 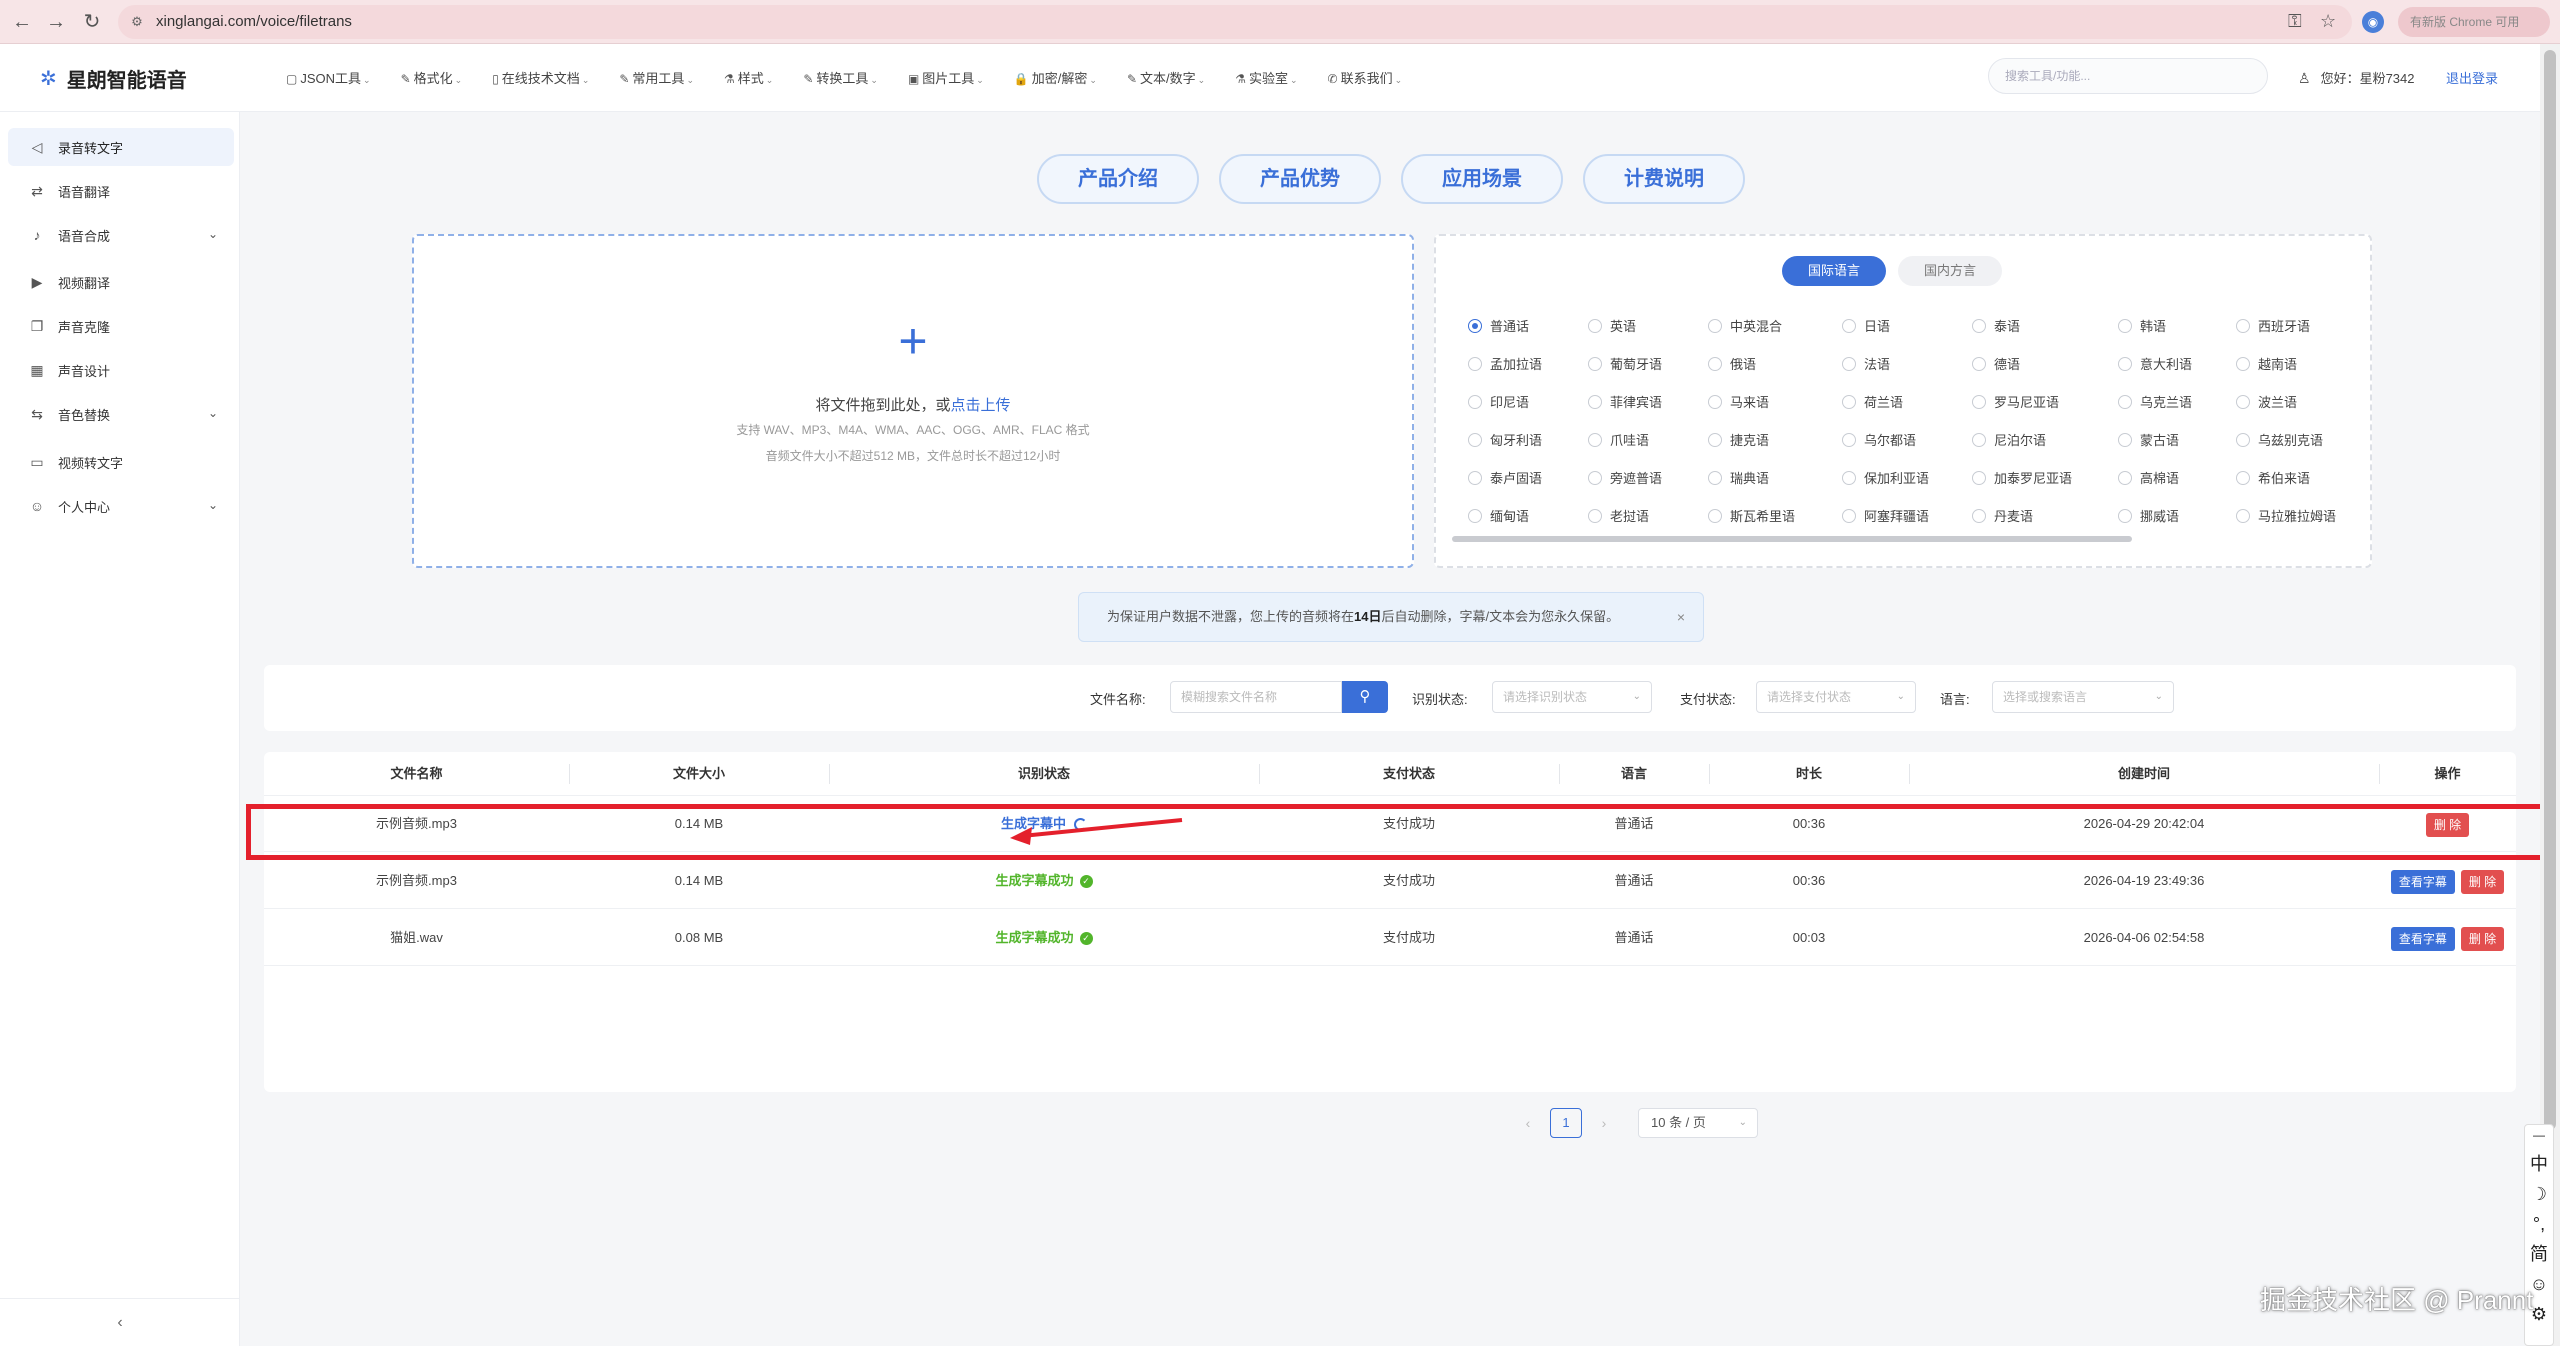 What do you see at coordinates (2155, 363) in the screenshot?
I see `language-option: 意大利语` at bounding box center [2155, 363].